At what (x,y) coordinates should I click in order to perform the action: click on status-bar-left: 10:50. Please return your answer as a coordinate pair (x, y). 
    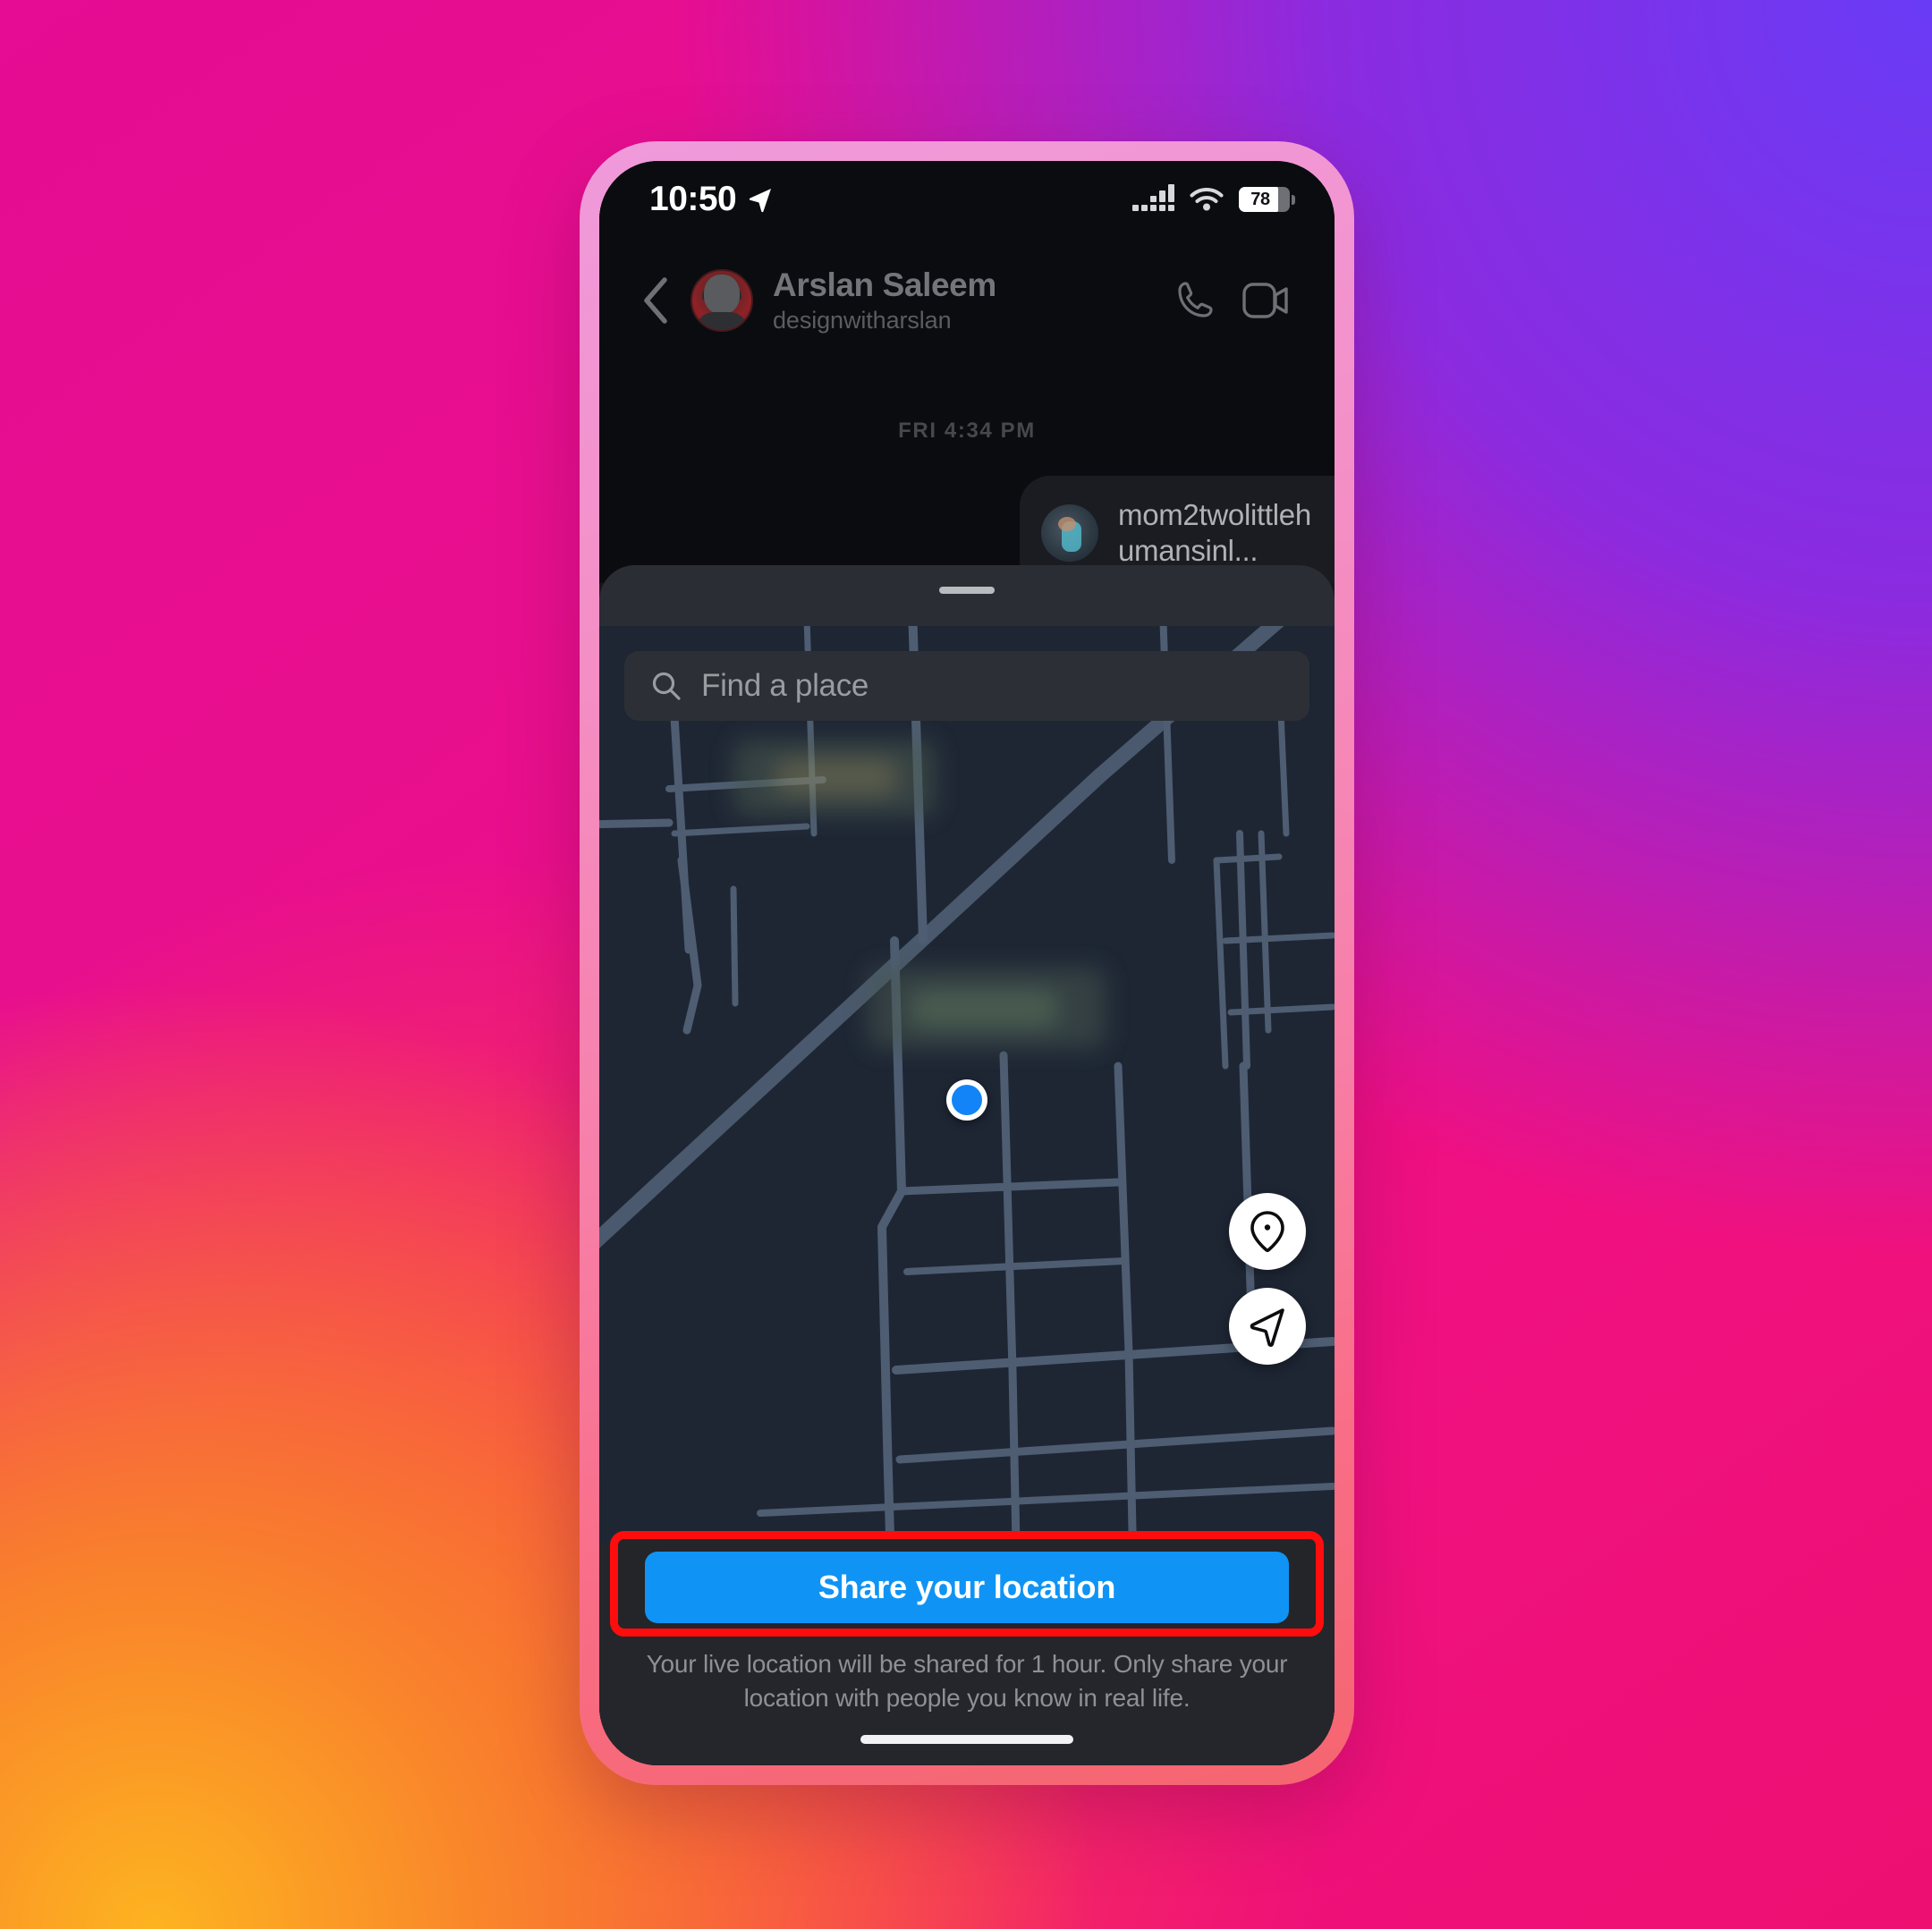
    Looking at the image, I should click on (711, 199).